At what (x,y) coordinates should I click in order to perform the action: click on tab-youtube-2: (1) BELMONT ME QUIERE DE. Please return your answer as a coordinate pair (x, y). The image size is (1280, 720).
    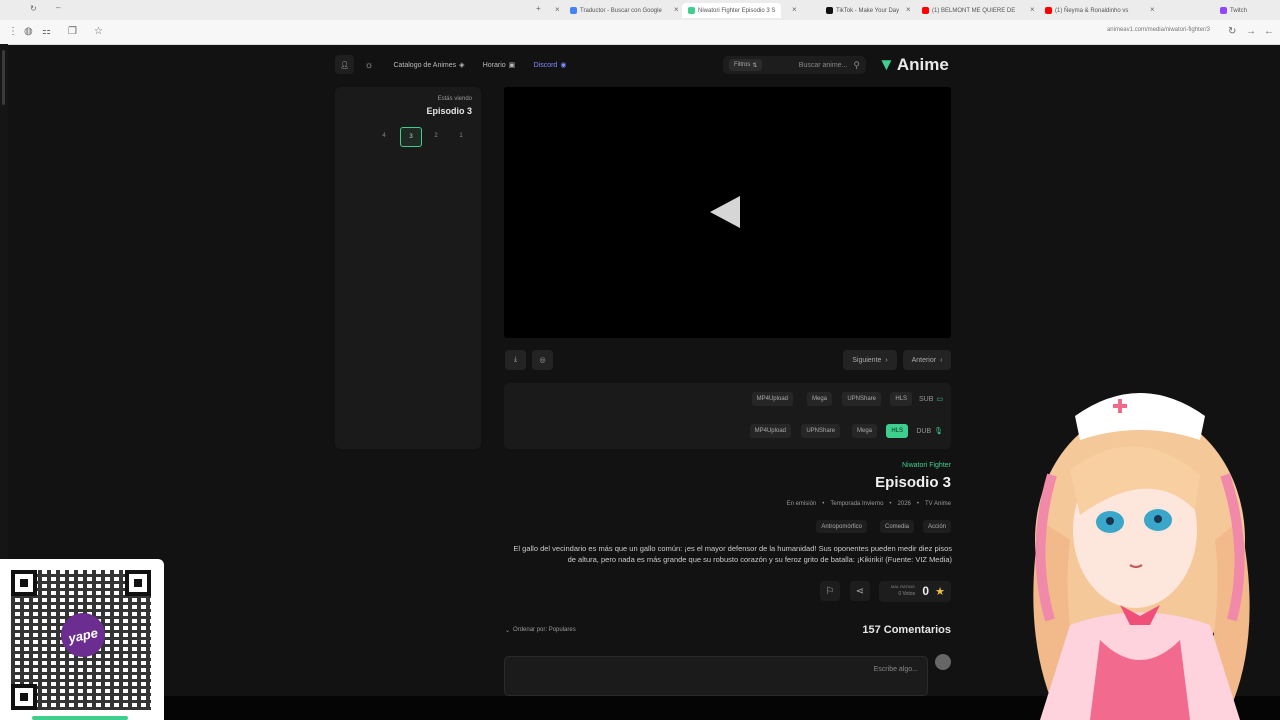
    Looking at the image, I should click on (968, 10).